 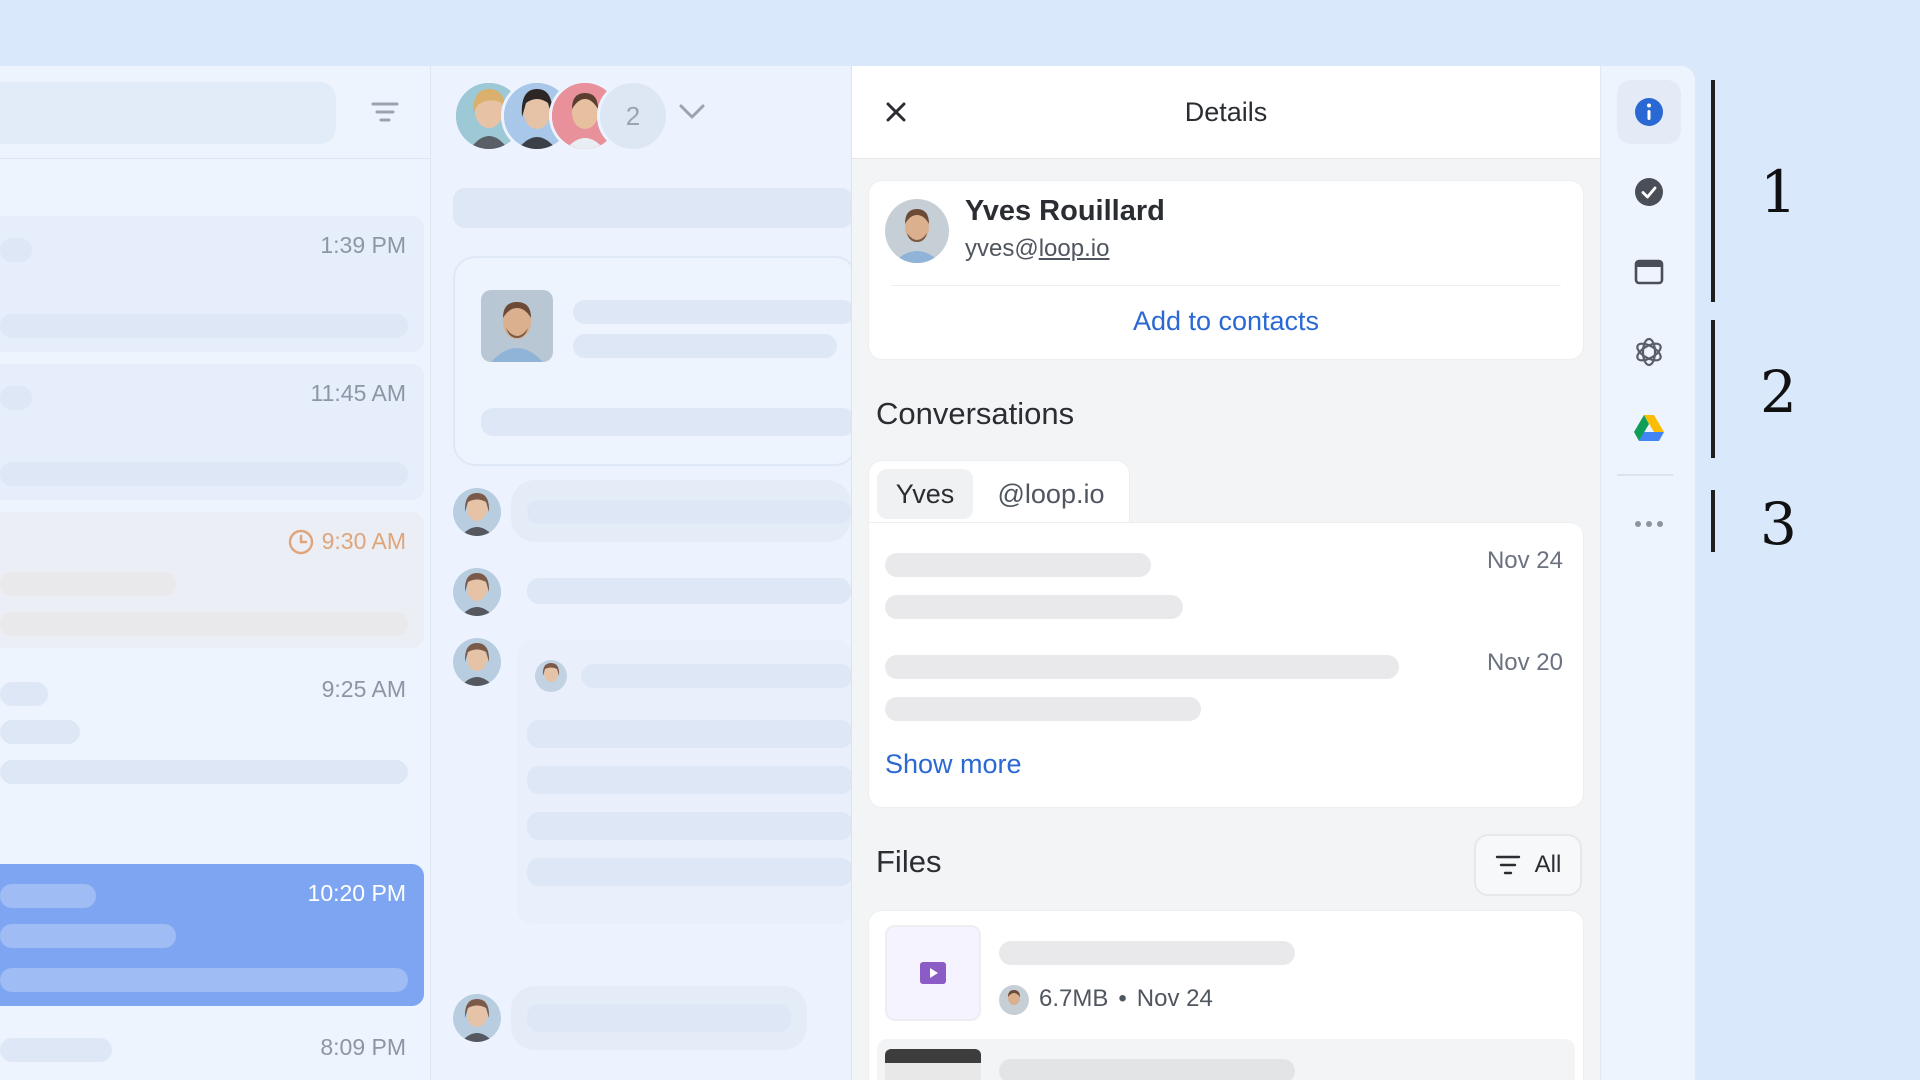 I want to click on conversation-item: Nov 20, so click(x=1226, y=687).